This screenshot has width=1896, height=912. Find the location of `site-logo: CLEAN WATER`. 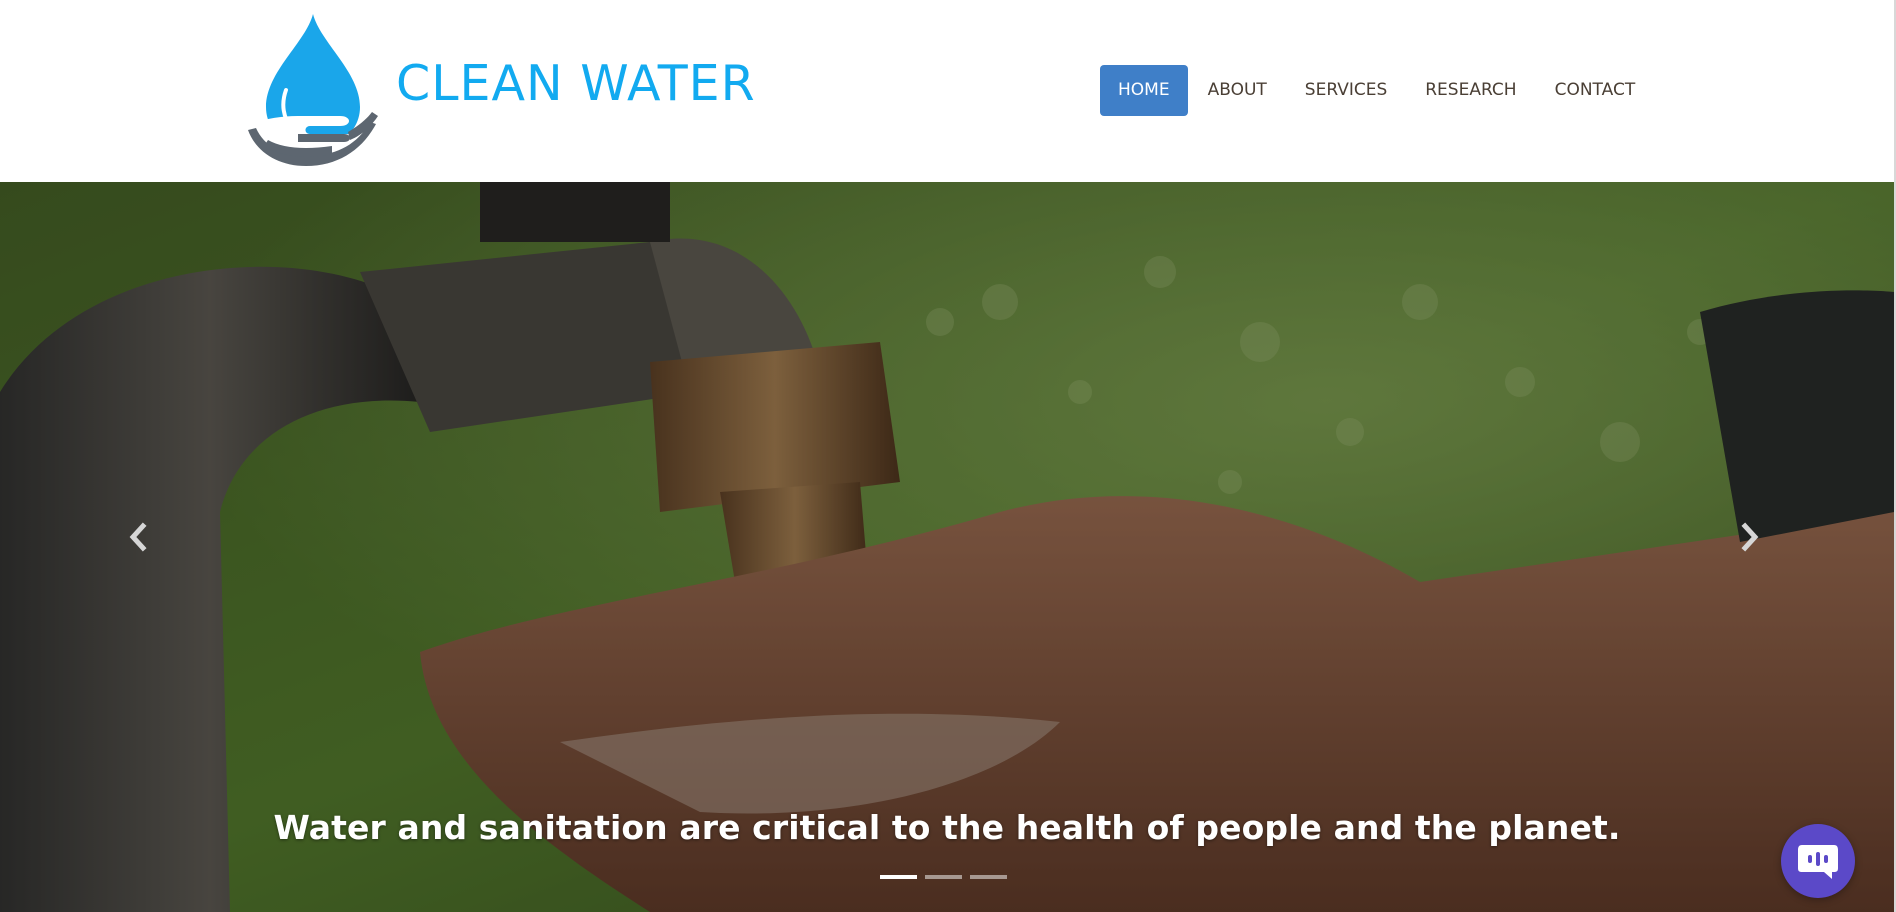

site-logo: CLEAN WATER is located at coordinates (502, 89).